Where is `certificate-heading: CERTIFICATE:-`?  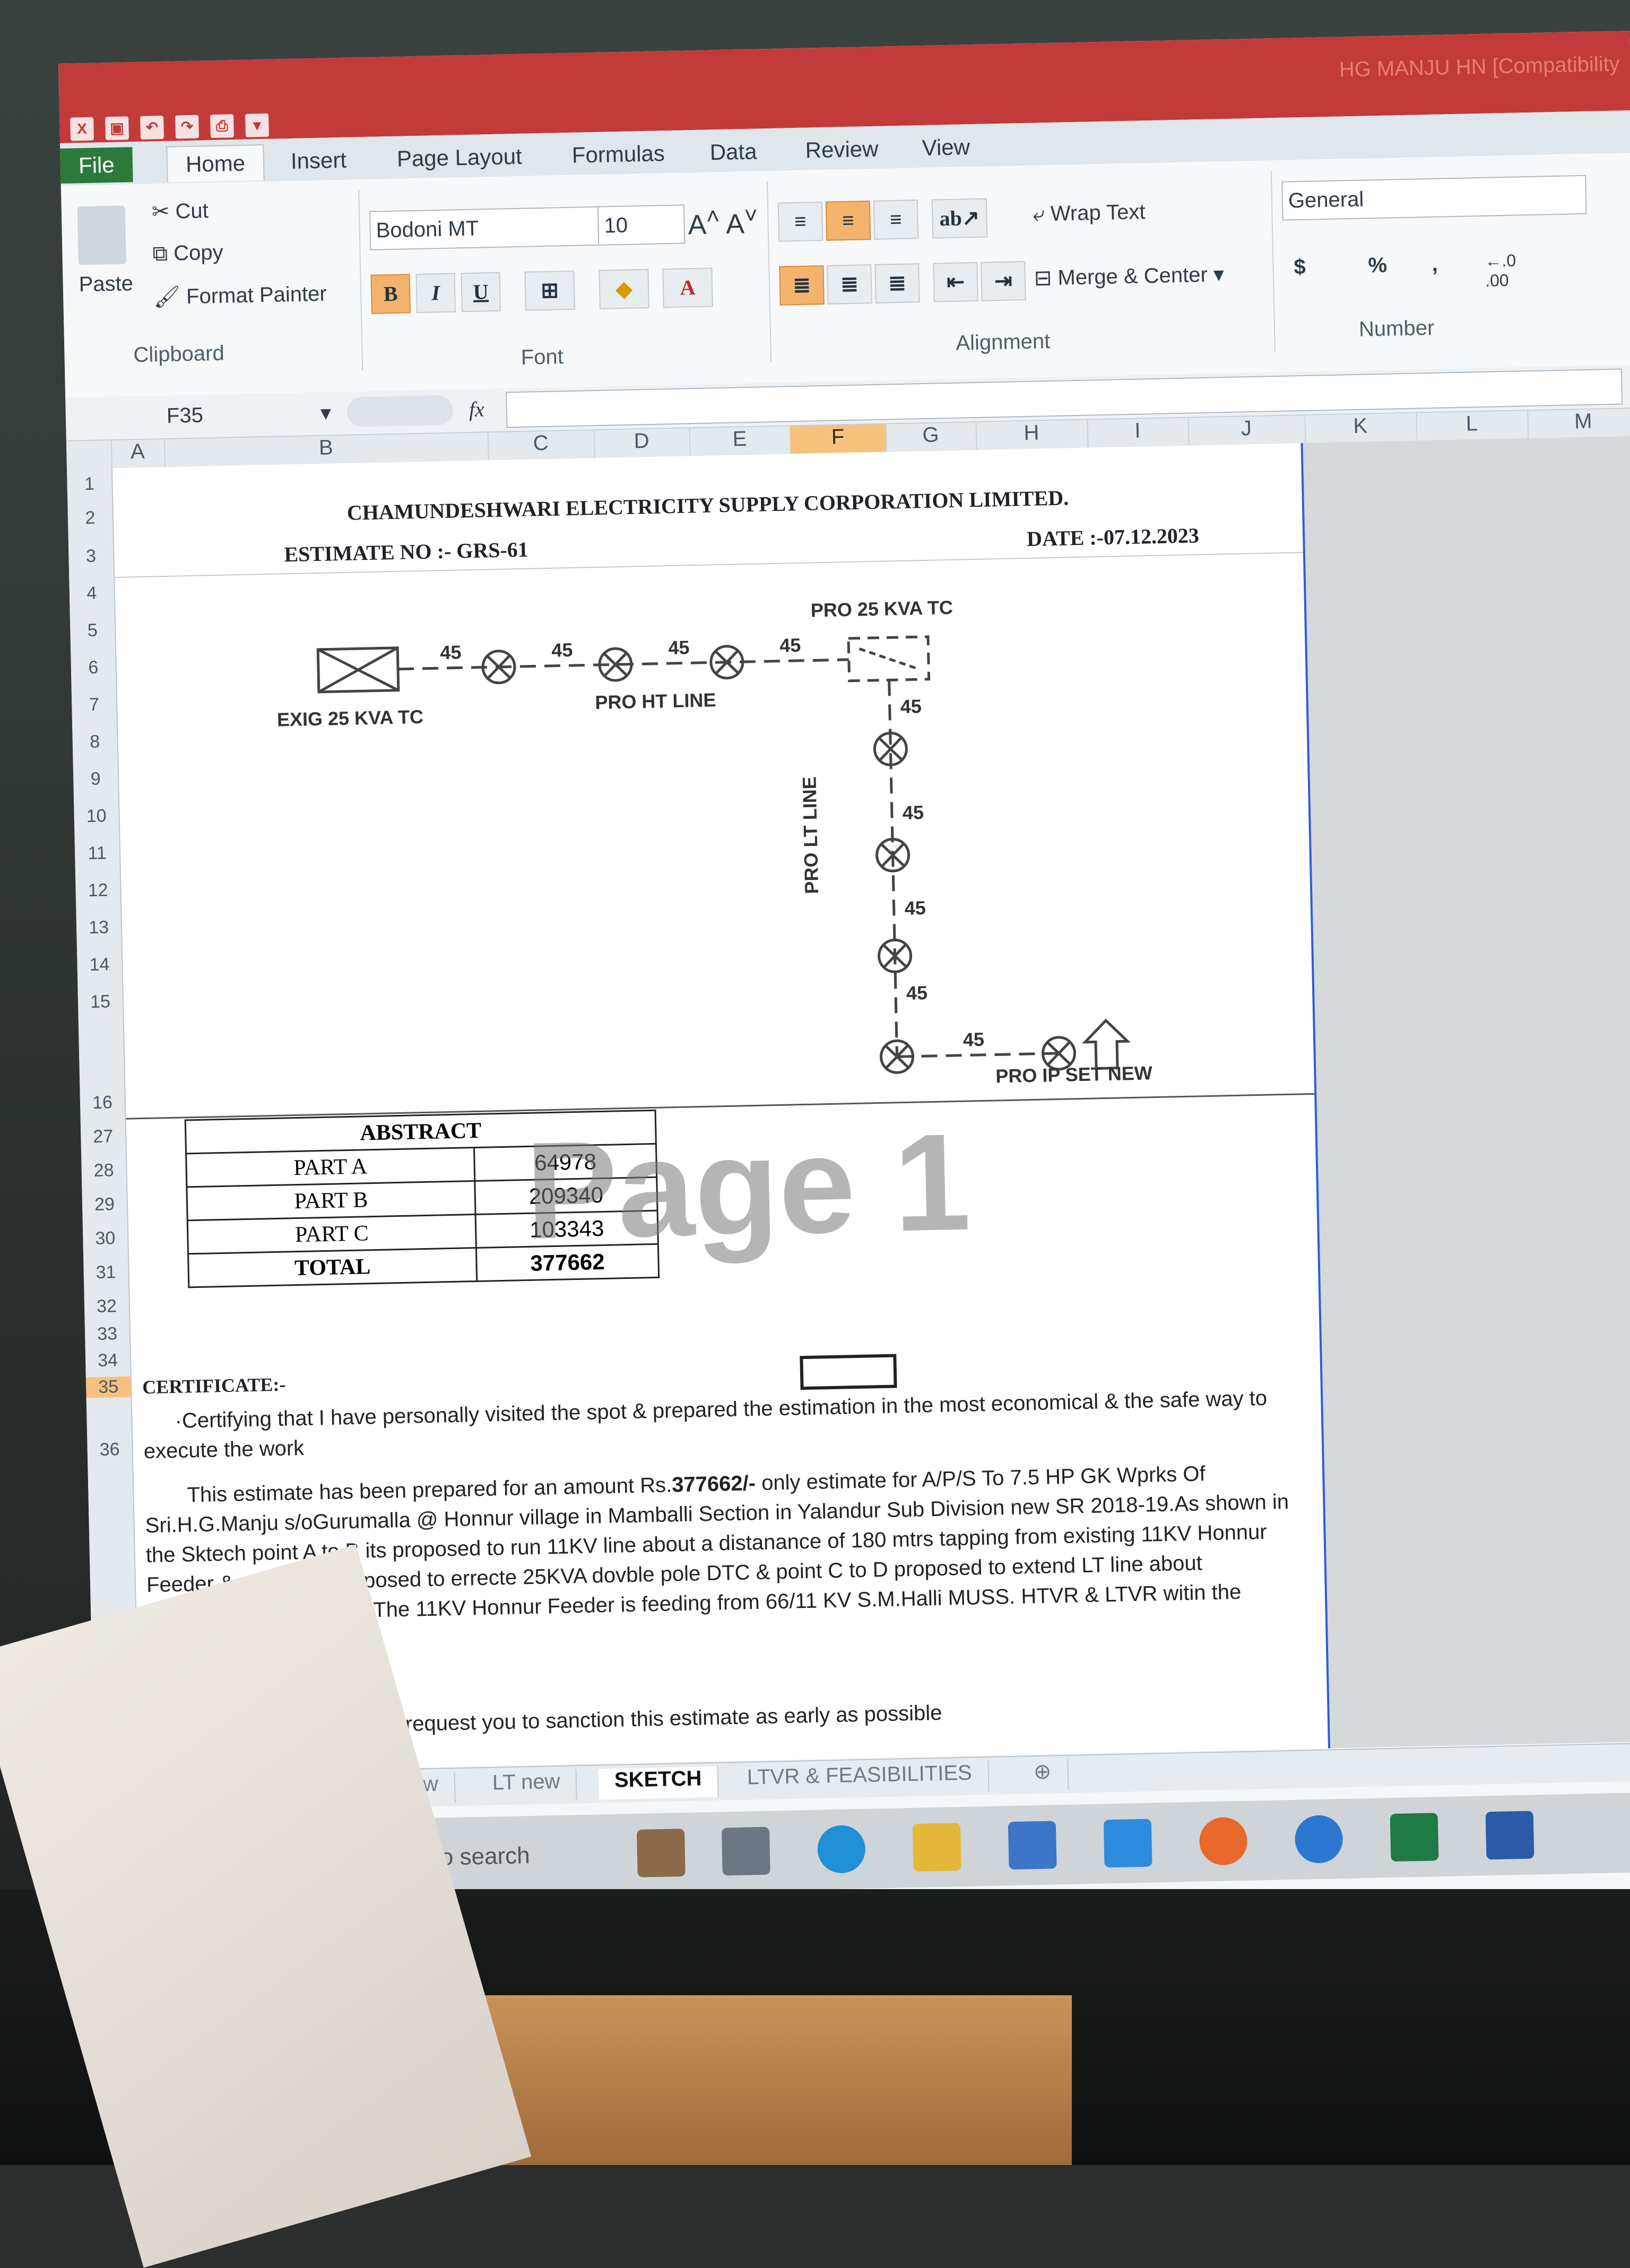 certificate-heading: CERTIFICATE:- is located at coordinates (214, 1386).